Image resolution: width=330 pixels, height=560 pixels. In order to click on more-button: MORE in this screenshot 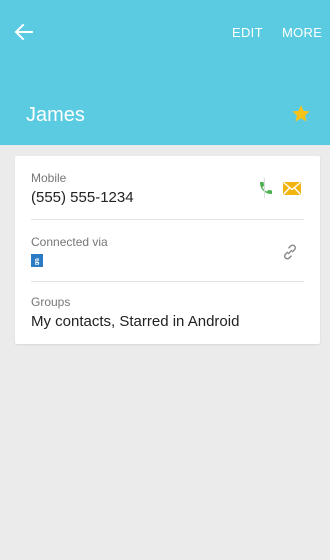, I will do `click(302, 32)`.